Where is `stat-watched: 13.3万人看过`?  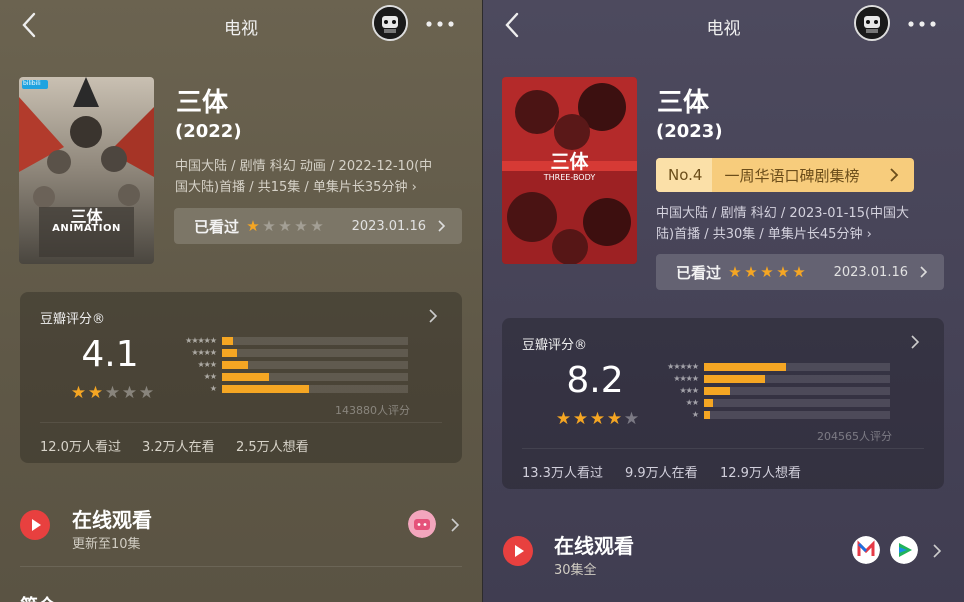 stat-watched: 13.3万人看过 is located at coordinates (562, 473).